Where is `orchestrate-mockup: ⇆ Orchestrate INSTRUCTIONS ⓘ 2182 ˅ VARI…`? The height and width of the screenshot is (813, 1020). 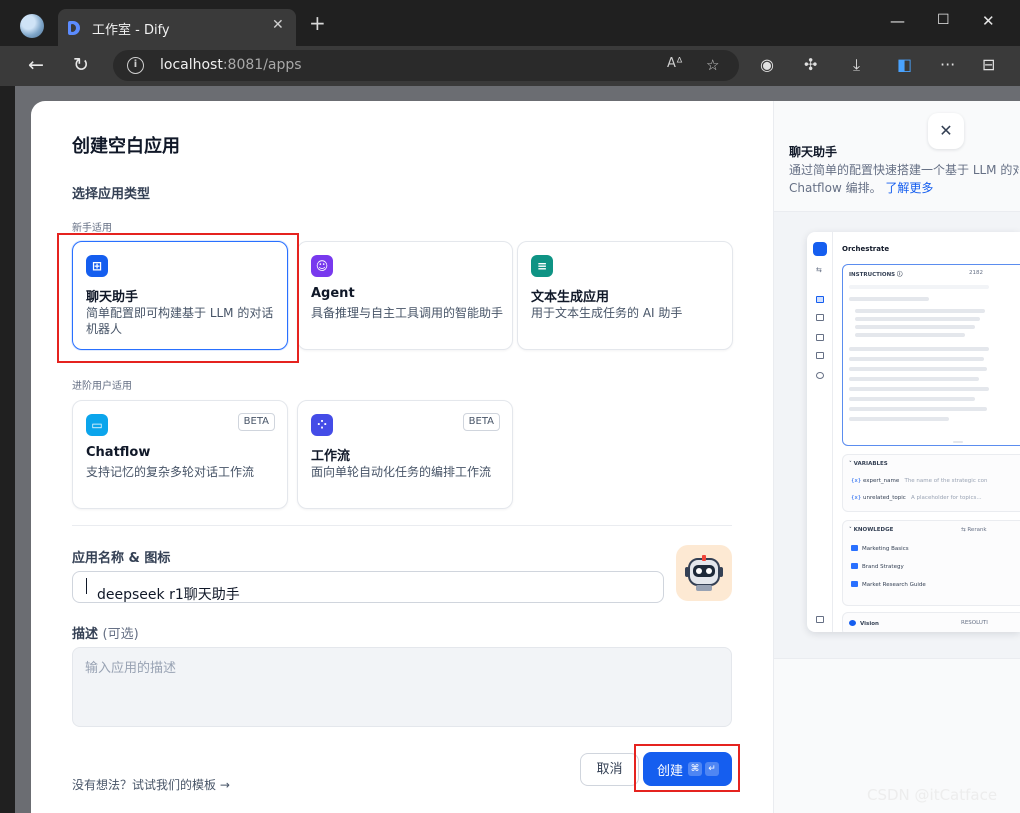
orchestrate-mockup: ⇆ Orchestrate INSTRUCTIONS ⓘ 2182 ˅ VARI… is located at coordinates (913, 432).